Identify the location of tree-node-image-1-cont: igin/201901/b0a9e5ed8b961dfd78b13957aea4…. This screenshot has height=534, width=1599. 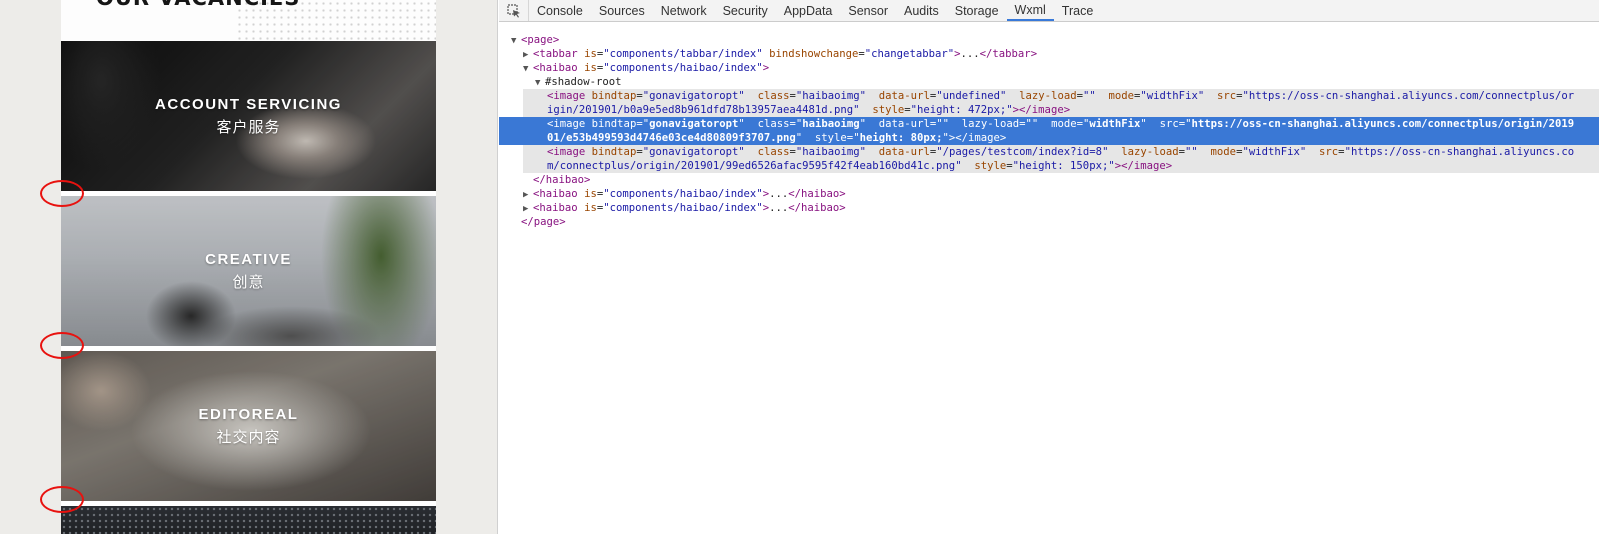
(1061, 110).